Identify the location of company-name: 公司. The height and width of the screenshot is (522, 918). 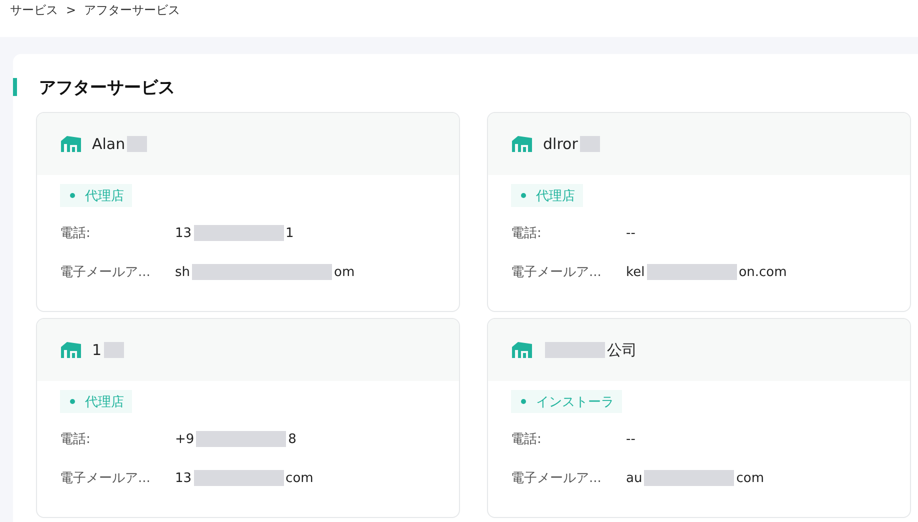
(590, 350).